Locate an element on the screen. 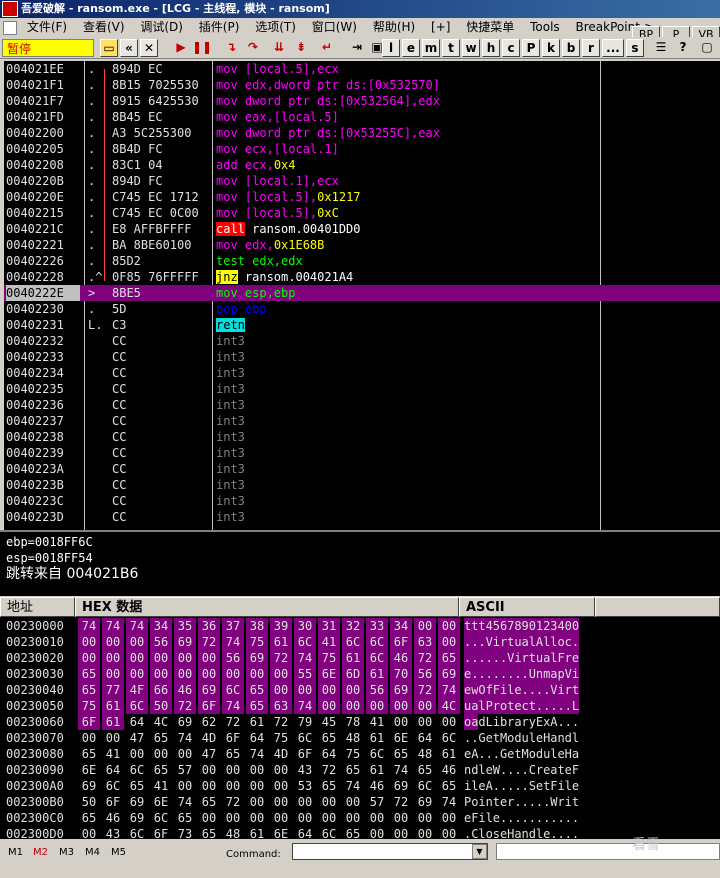  disasm-row: 00402239 CC int3 is located at coordinates (362, 453).